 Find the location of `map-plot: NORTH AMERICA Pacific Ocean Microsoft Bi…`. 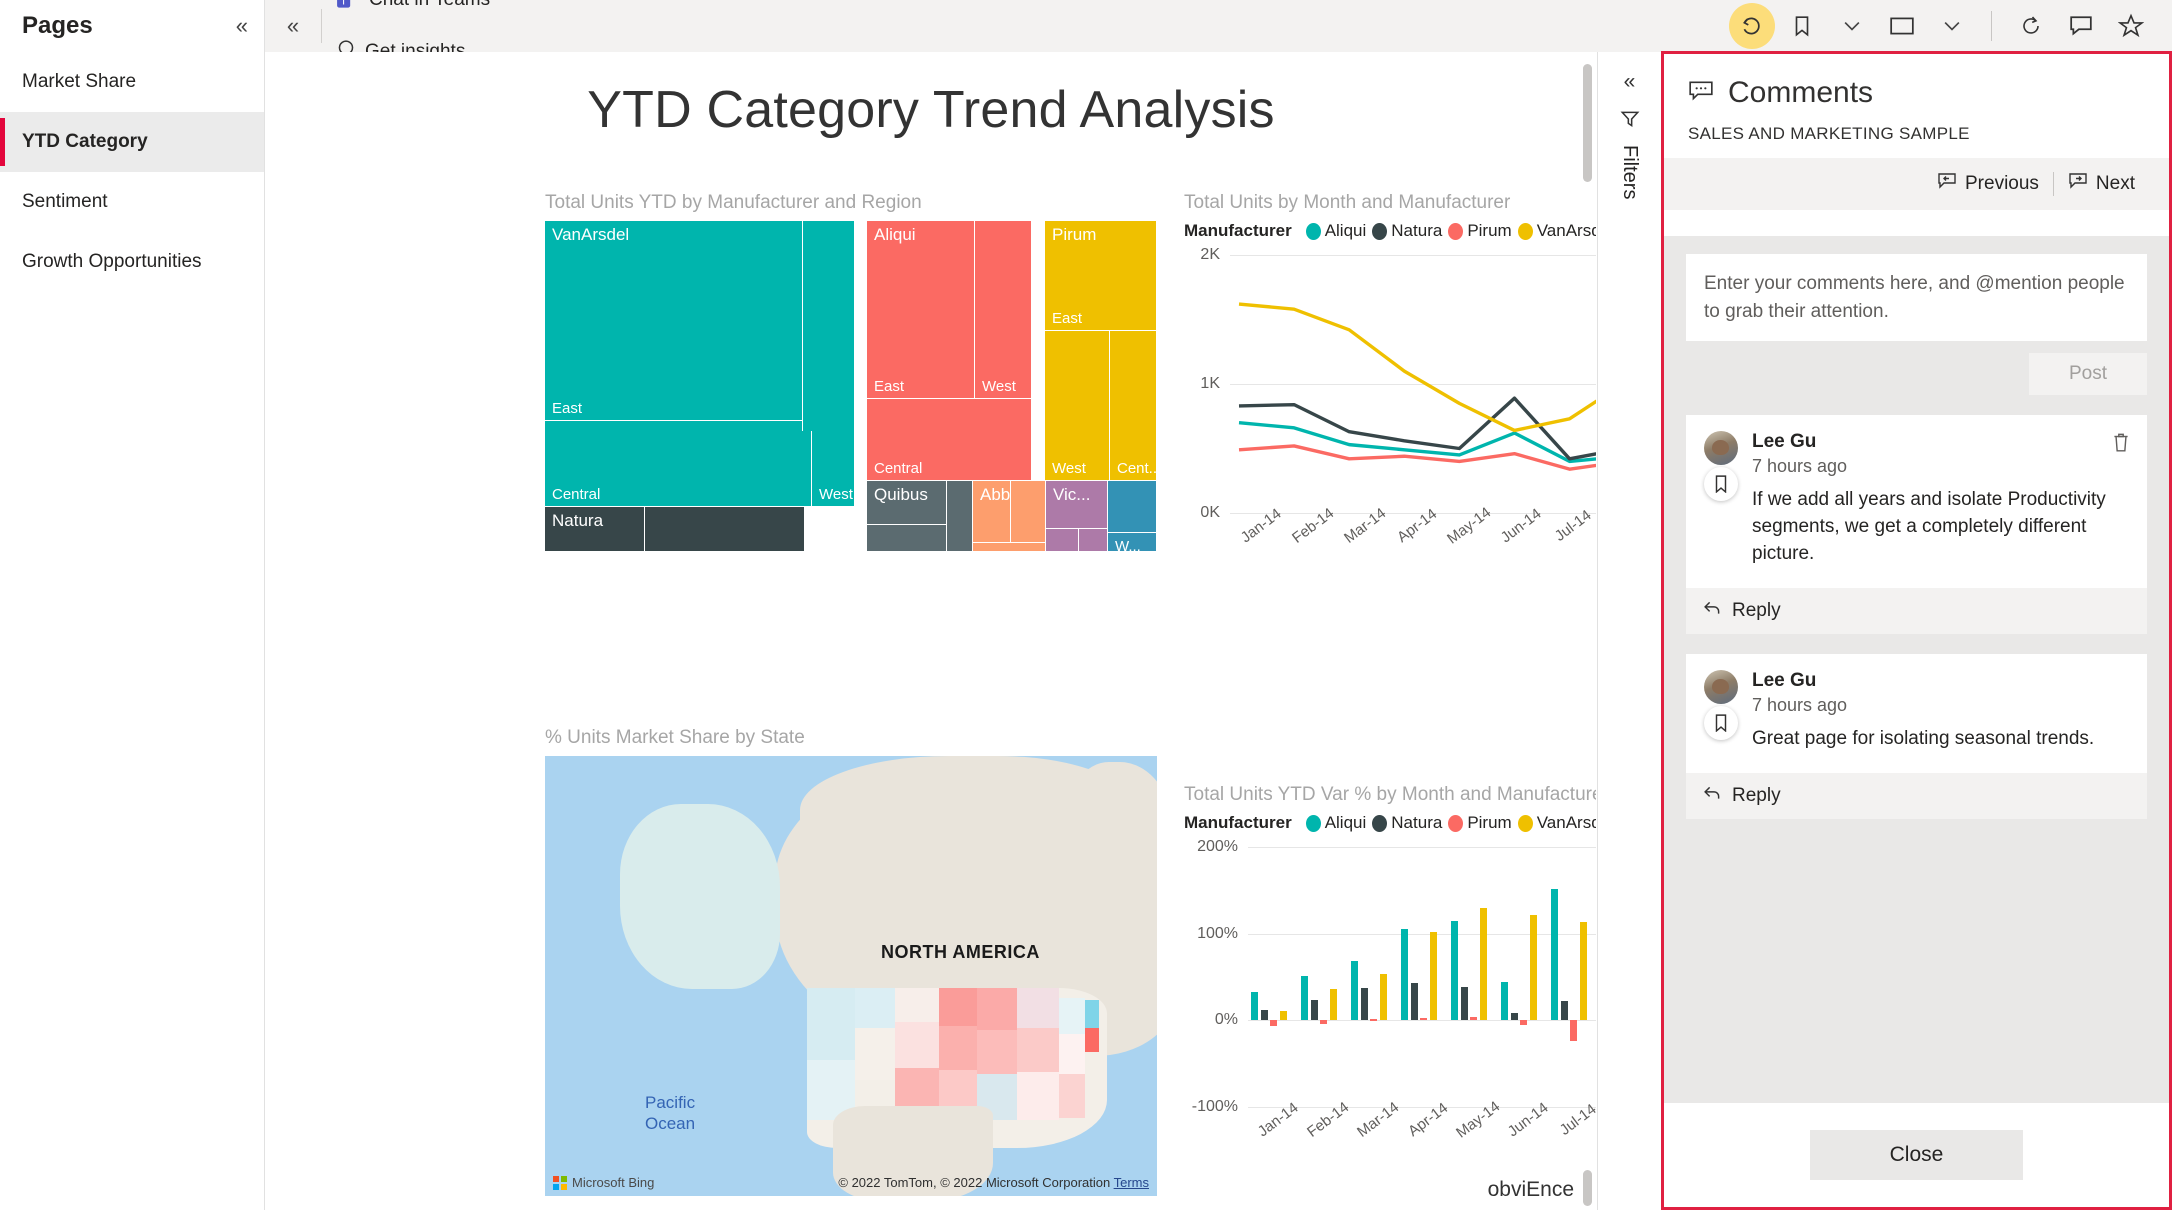

map-plot: NORTH AMERICA Pacific Ocean Microsoft Bi… is located at coordinates (851, 976).